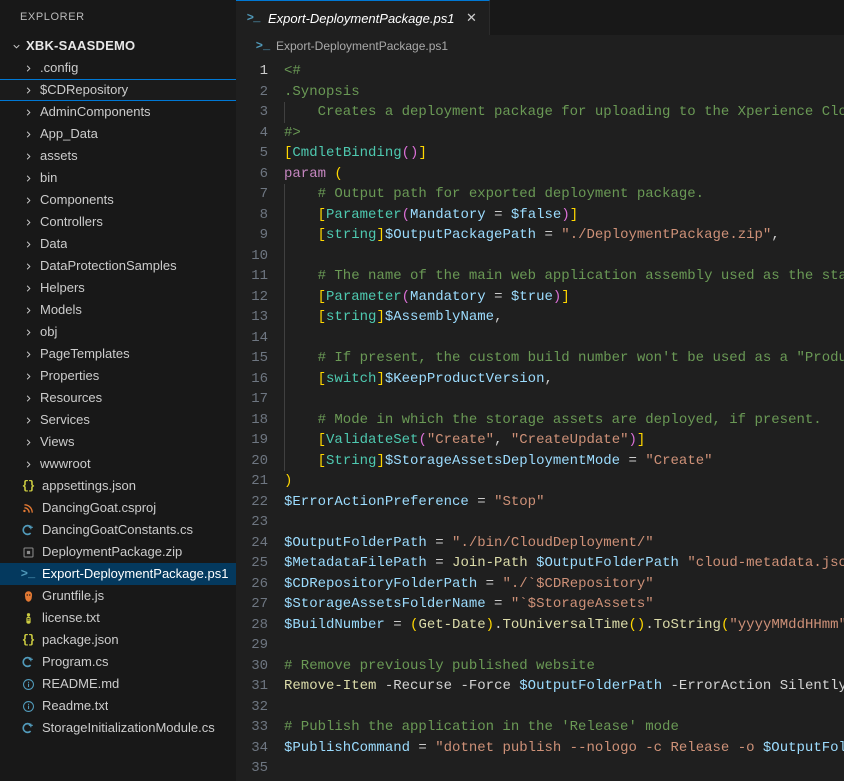  What do you see at coordinates (259, 296) in the screenshot?
I see `line-number: 12` at bounding box center [259, 296].